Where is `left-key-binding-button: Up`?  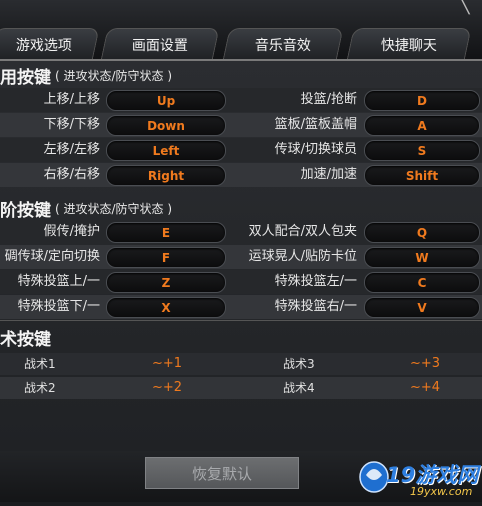 left-key-binding-button: Up is located at coordinates (166, 100).